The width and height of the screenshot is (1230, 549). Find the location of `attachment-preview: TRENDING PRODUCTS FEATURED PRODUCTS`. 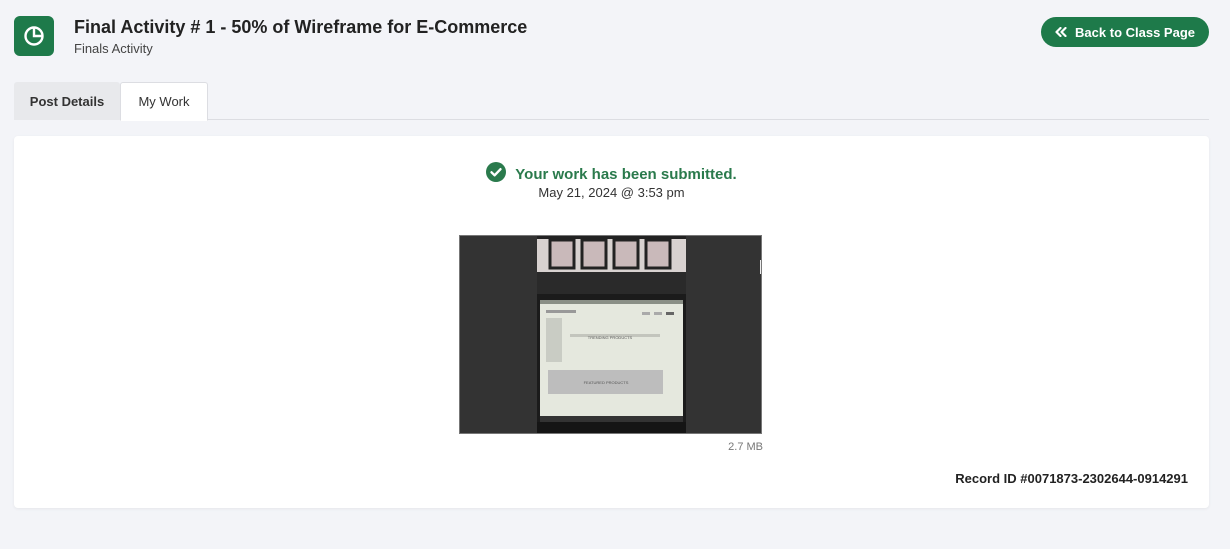

attachment-preview: TRENDING PRODUCTS FEATURED PRODUCTS is located at coordinates (610, 334).